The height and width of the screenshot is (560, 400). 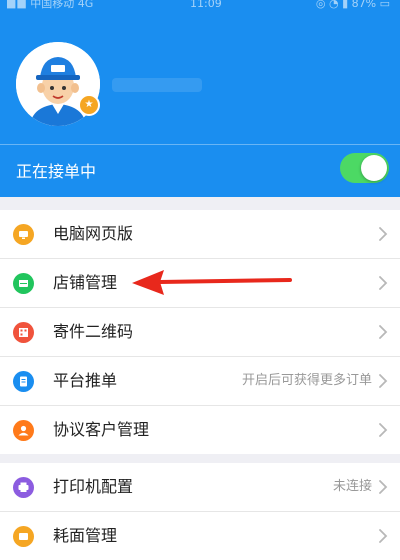 I want to click on menu-item-qrcode: 寄件二维码, so click(x=200, y=332).